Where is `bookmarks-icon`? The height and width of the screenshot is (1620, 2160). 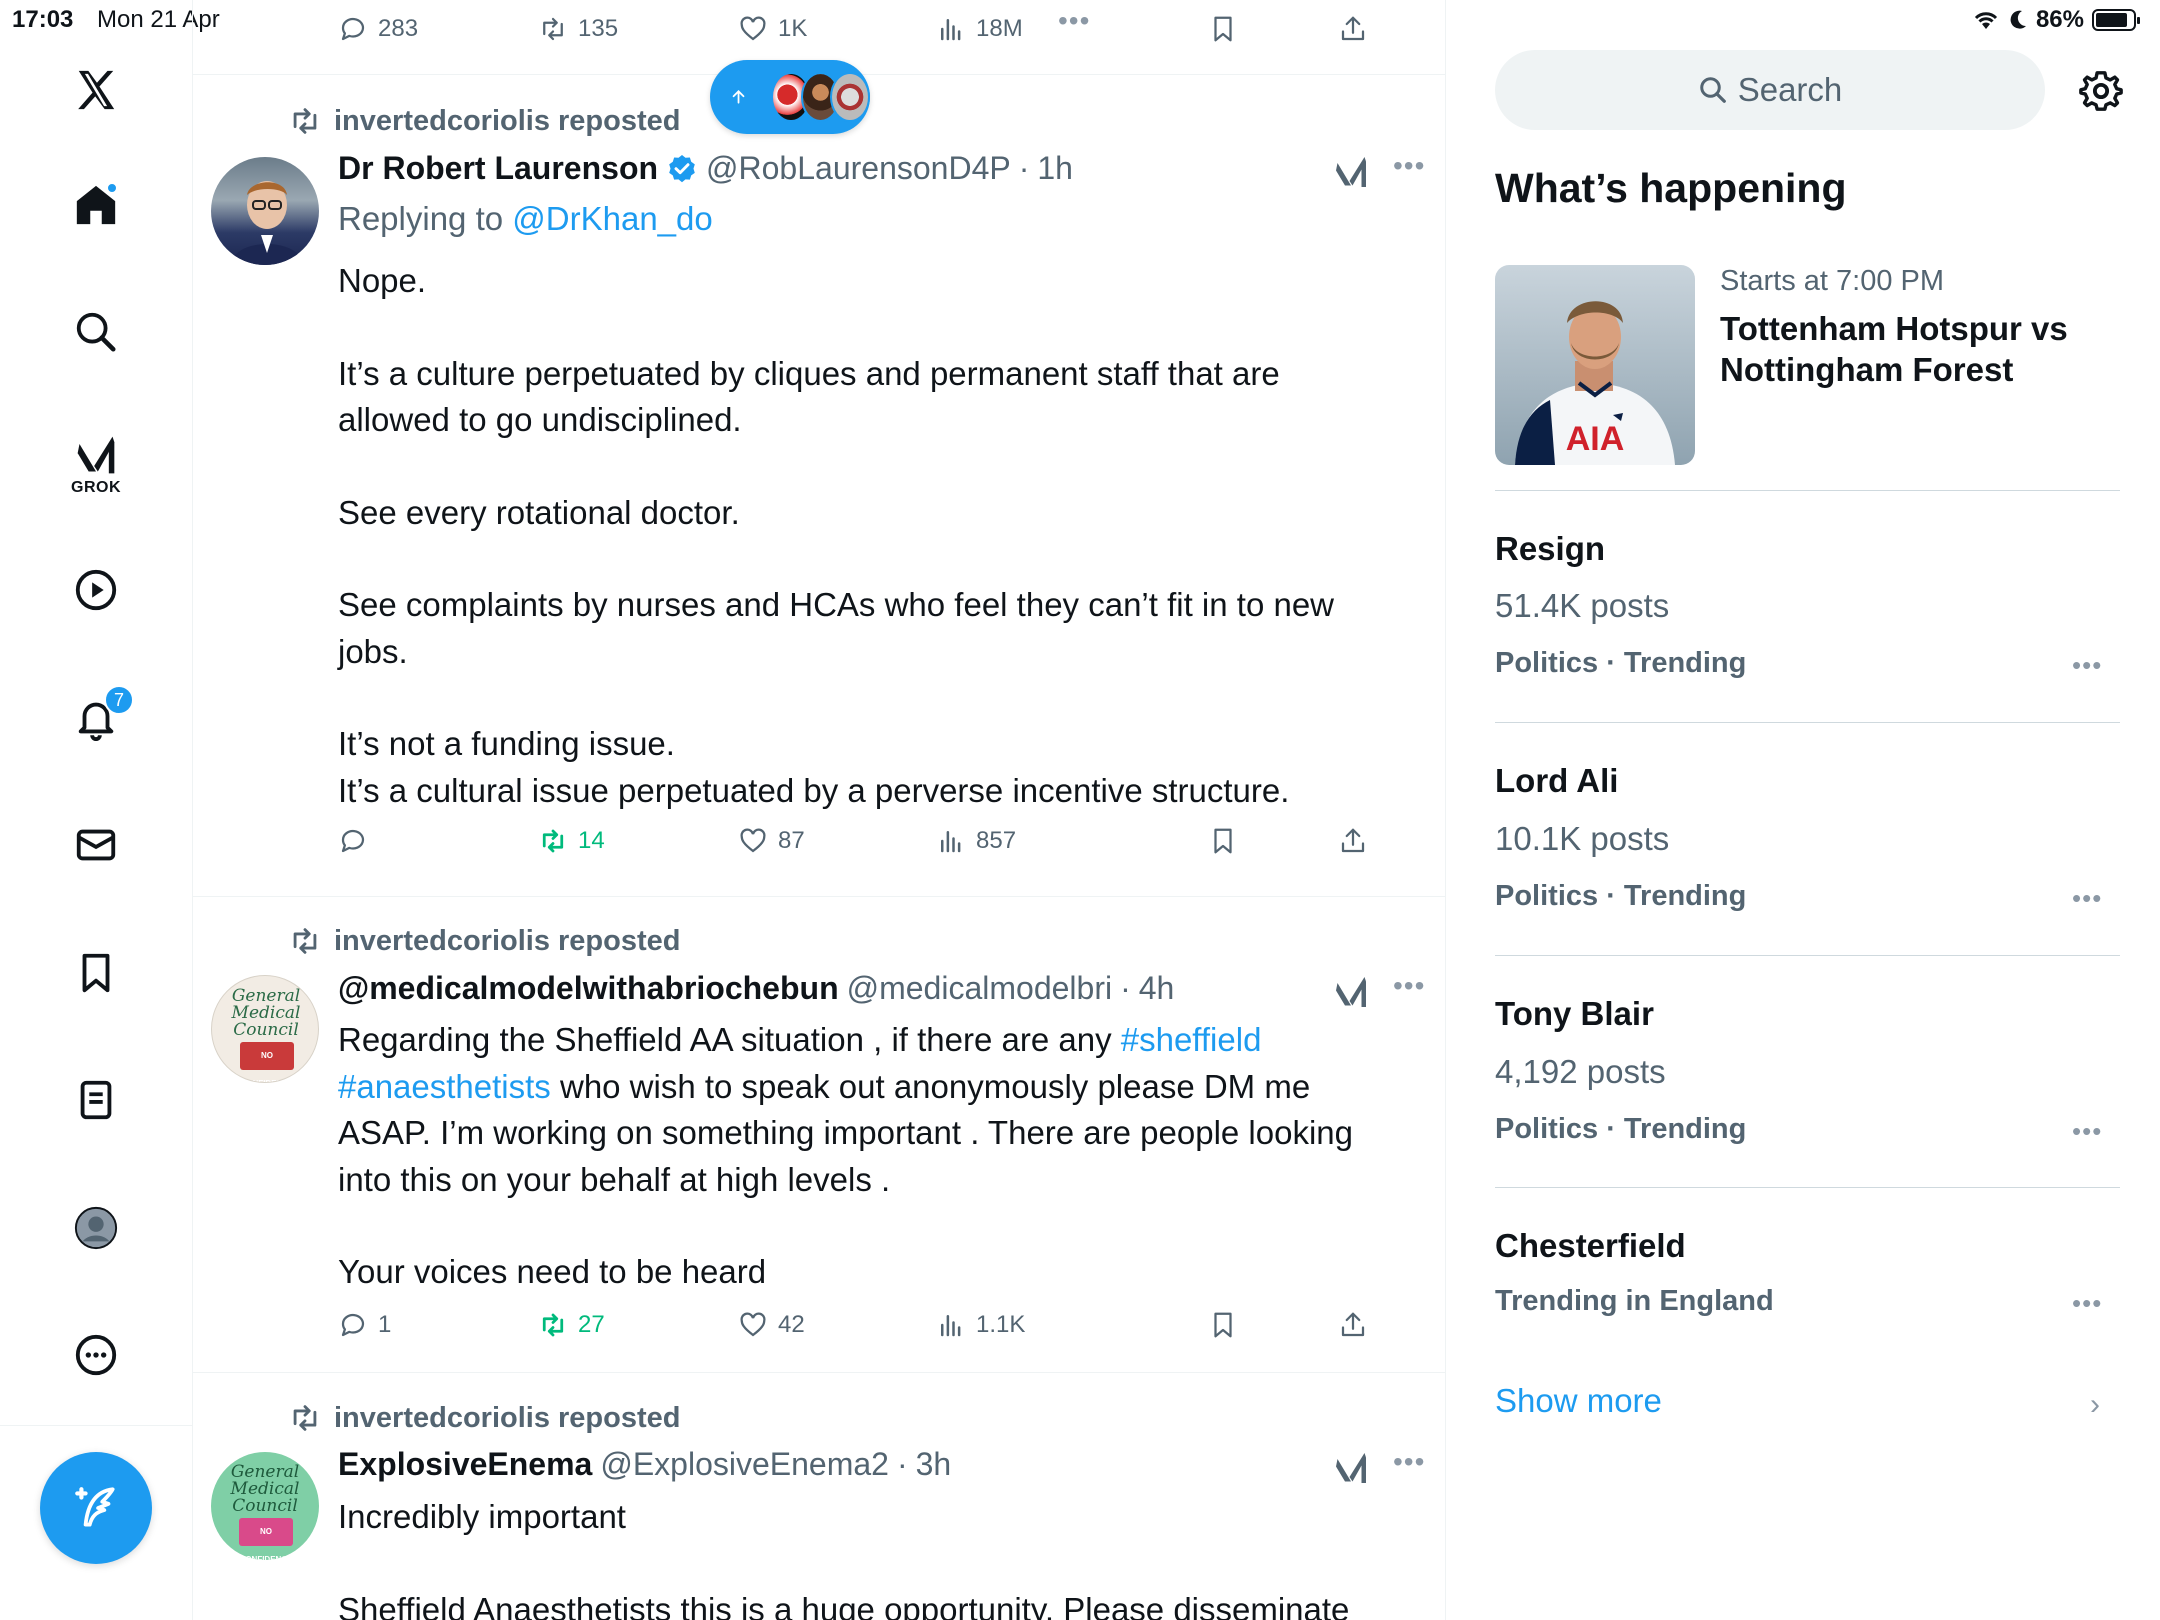
bookmarks-icon is located at coordinates (96, 973).